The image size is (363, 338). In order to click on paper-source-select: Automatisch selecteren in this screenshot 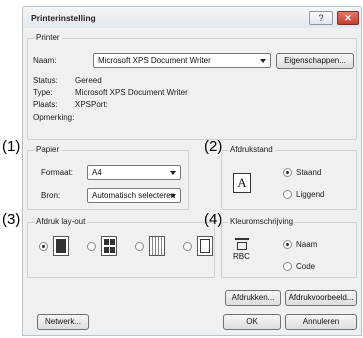, I will do `click(134, 195)`.